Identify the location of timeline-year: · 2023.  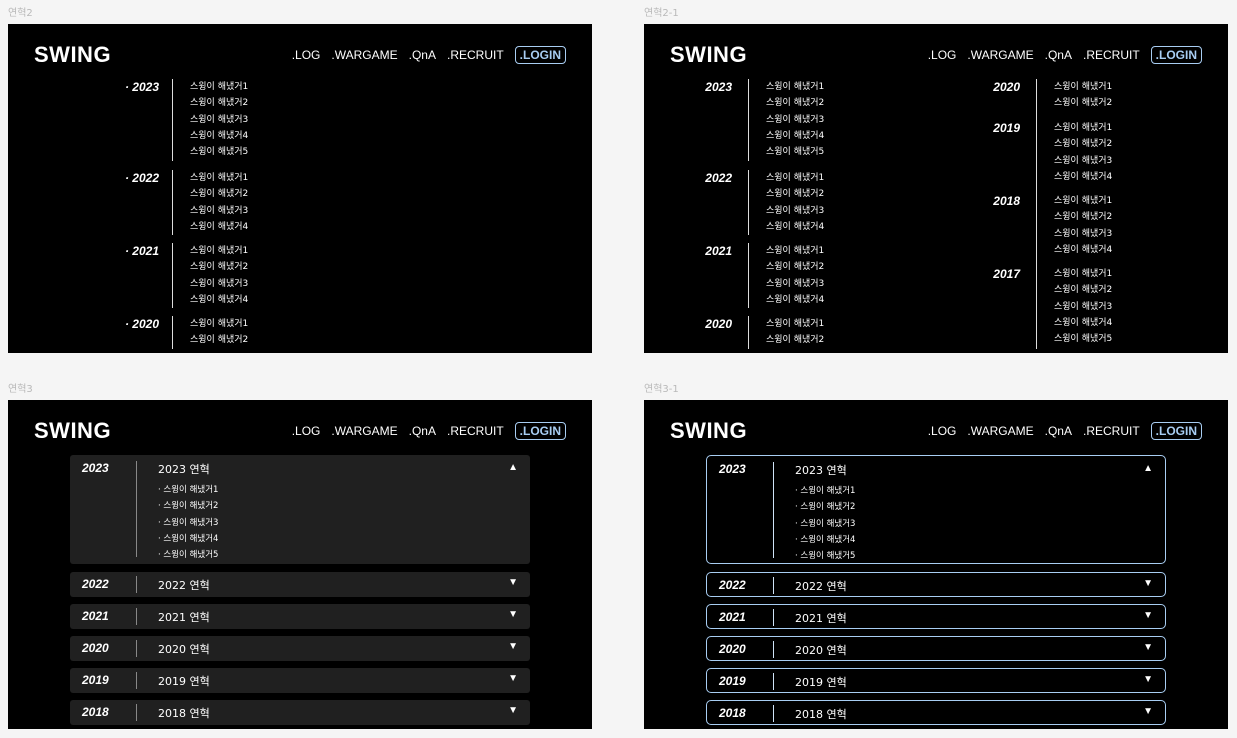
(141, 87).